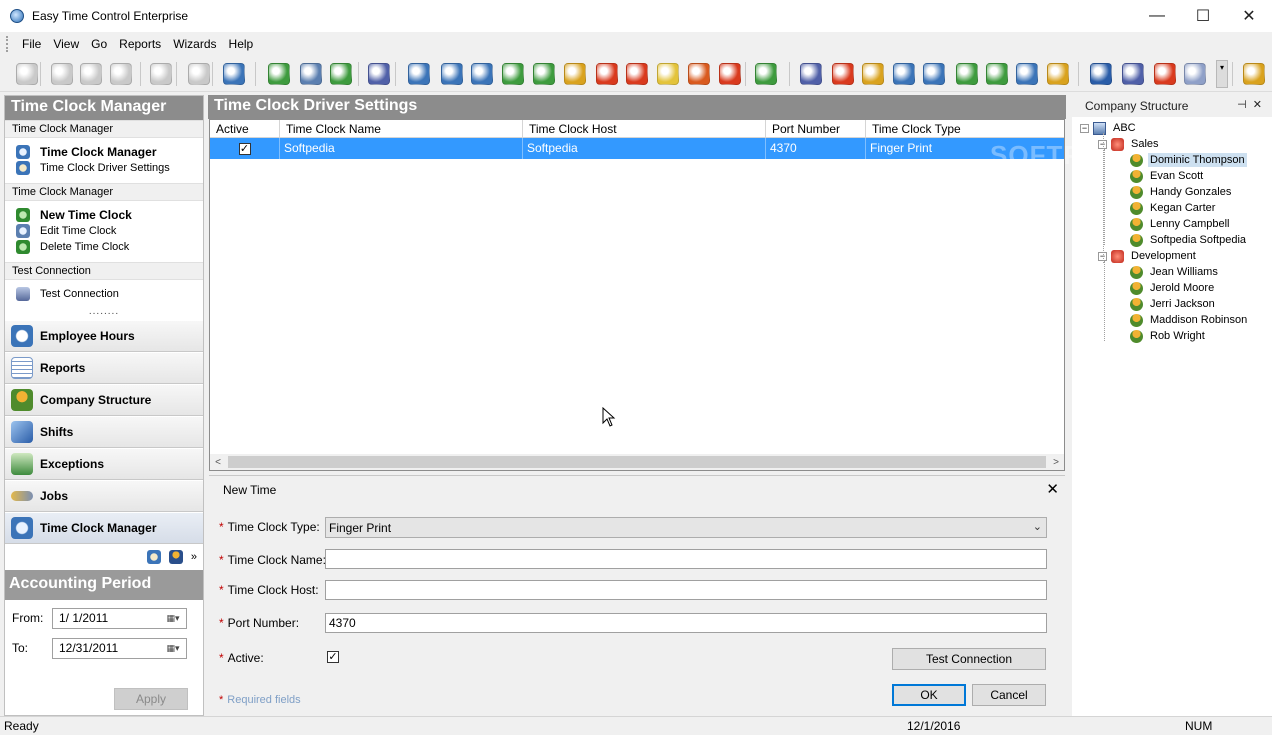 Image resolution: width=1272 pixels, height=735 pixels. I want to click on task-new-time-clock: New Time Clock, so click(104, 215).